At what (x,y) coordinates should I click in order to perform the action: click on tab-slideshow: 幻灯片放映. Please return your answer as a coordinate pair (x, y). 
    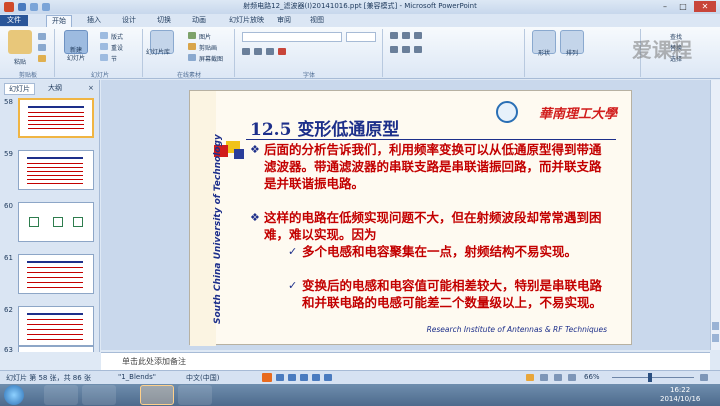
    Looking at the image, I should click on (246, 20).